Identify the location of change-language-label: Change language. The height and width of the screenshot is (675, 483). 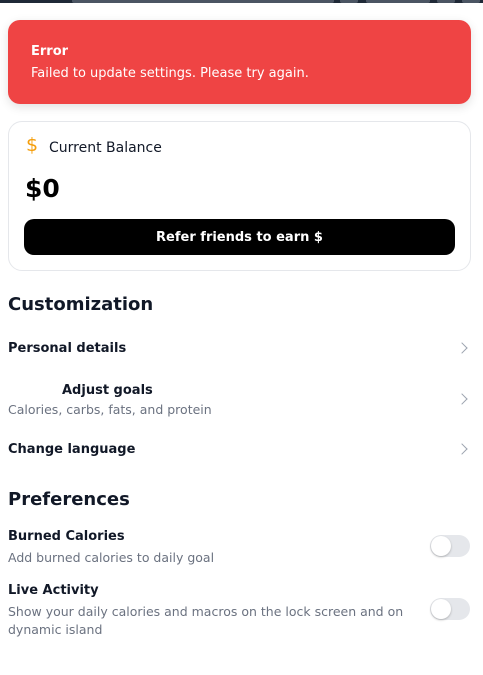
(72, 449).